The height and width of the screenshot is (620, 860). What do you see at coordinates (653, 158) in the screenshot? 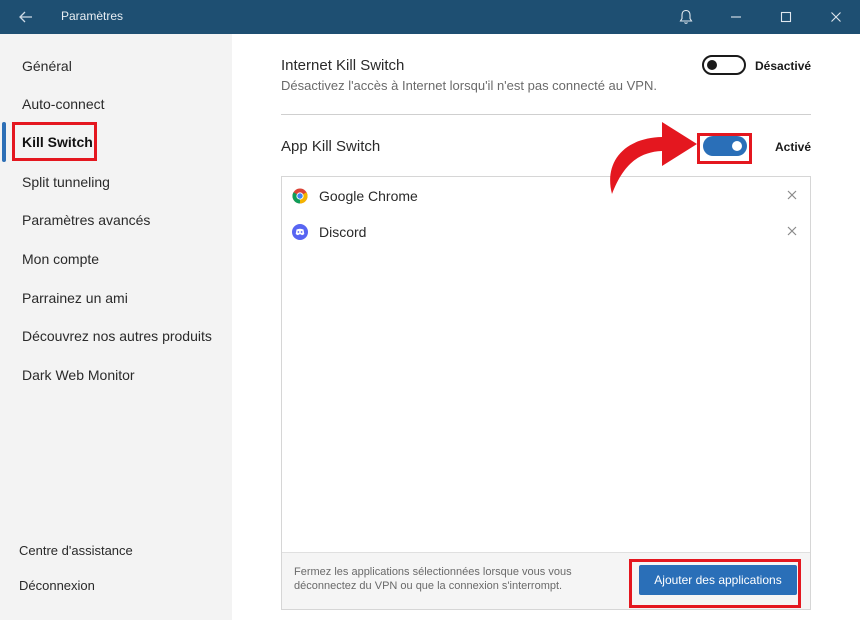
I see `red-arrow-annotation` at bounding box center [653, 158].